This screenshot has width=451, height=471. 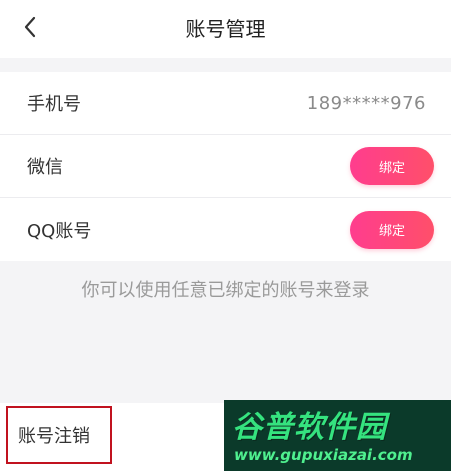 I want to click on section-gap, so click(x=225, y=65).